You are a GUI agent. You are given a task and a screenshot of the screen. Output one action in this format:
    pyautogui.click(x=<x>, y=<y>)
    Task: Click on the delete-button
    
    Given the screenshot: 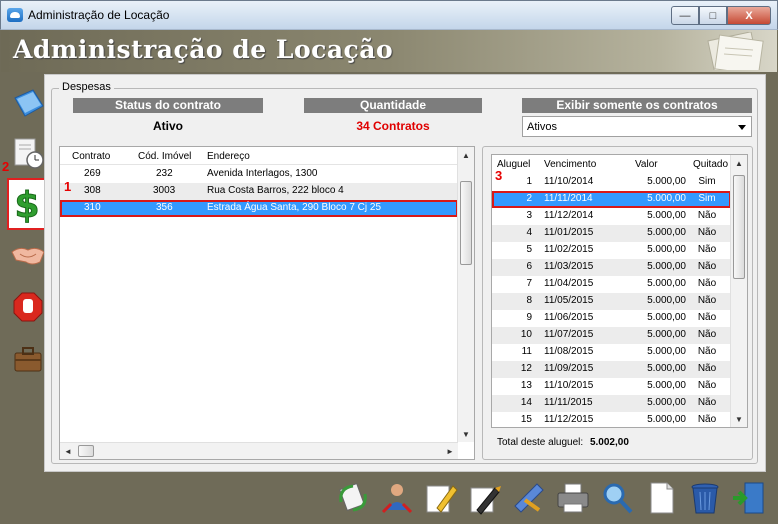 What is the action you would take?
    pyautogui.click(x=705, y=498)
    